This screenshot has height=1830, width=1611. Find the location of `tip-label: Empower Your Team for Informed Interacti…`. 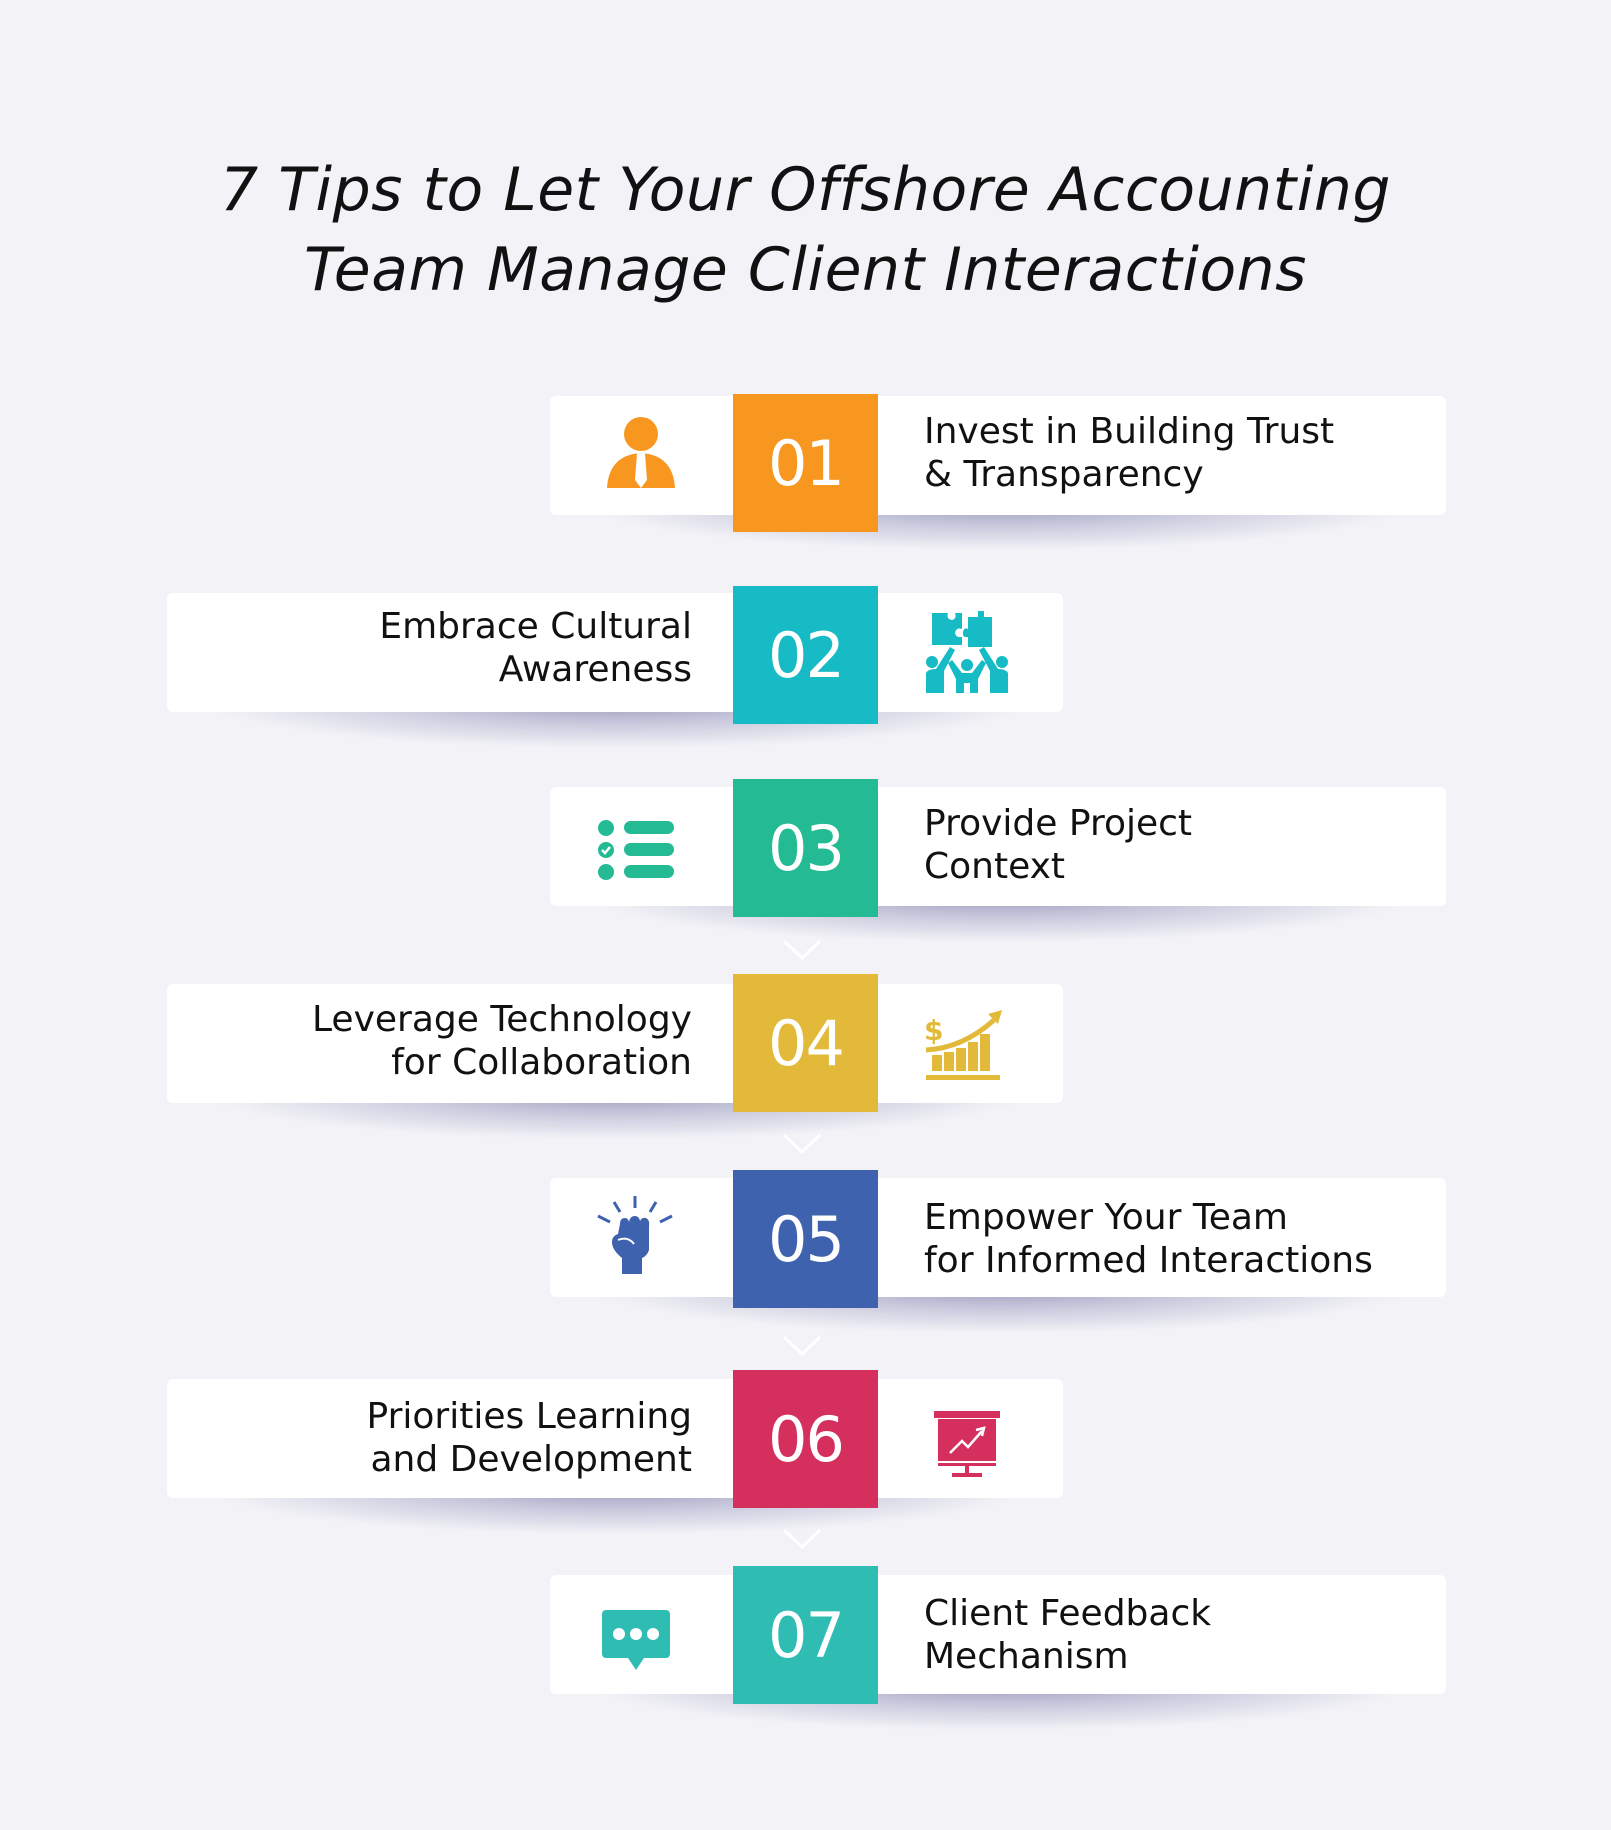

tip-label: Empower Your Team for Informed Interacti… is located at coordinates (1148, 1239).